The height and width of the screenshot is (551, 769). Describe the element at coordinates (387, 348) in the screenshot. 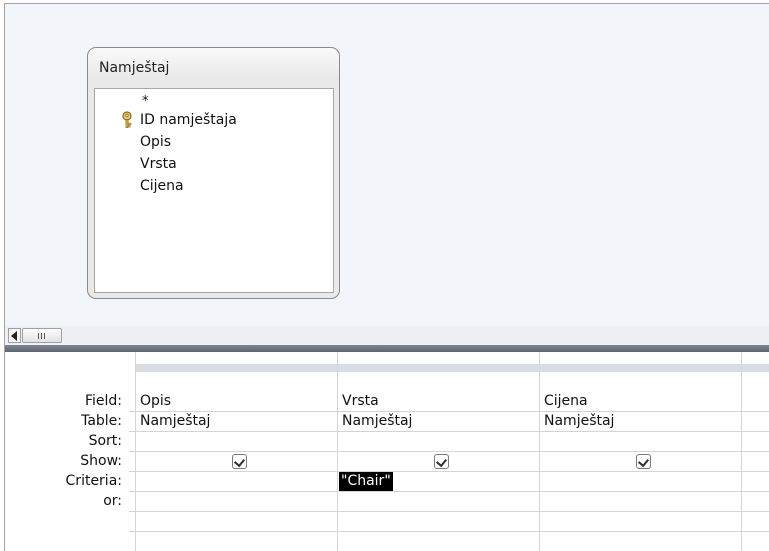

I see `pane-splitter` at that location.